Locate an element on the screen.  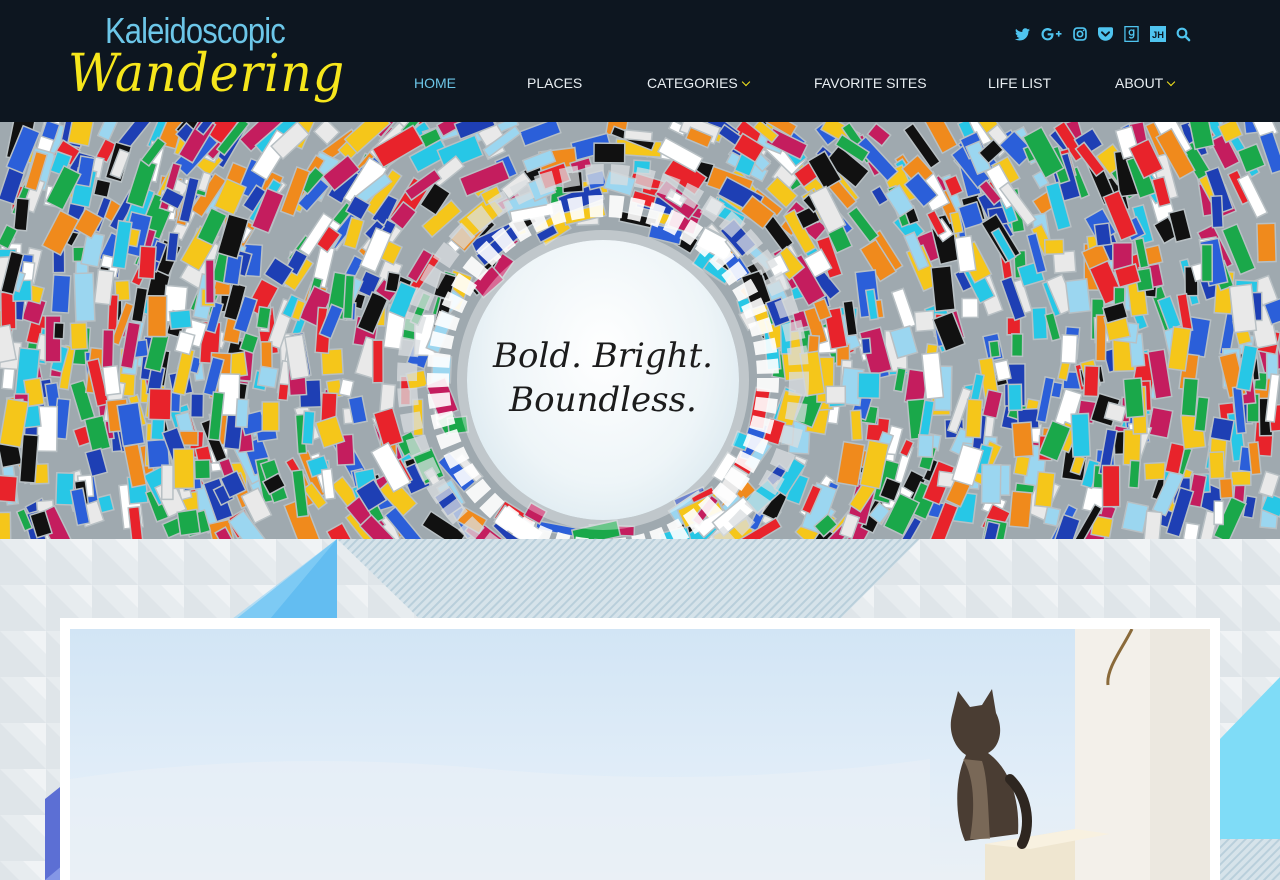
nav-item-about: ABOUT is located at coordinates (1145, 83).